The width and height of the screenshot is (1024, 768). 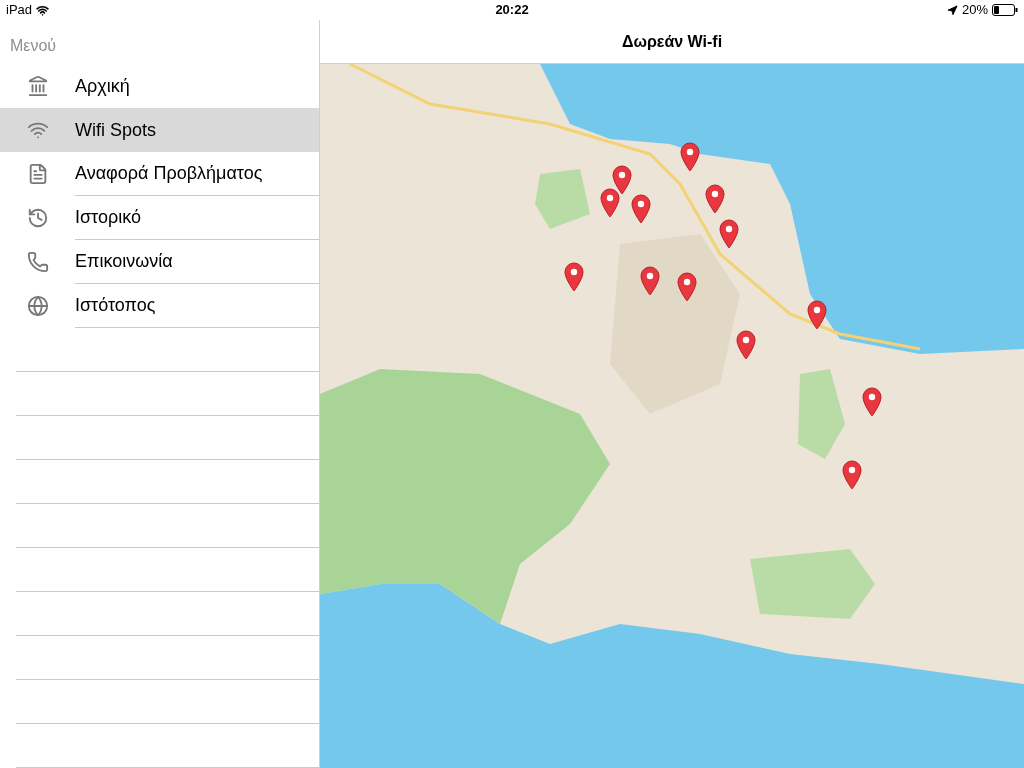 I want to click on device-name: iPad, so click(x=19, y=10).